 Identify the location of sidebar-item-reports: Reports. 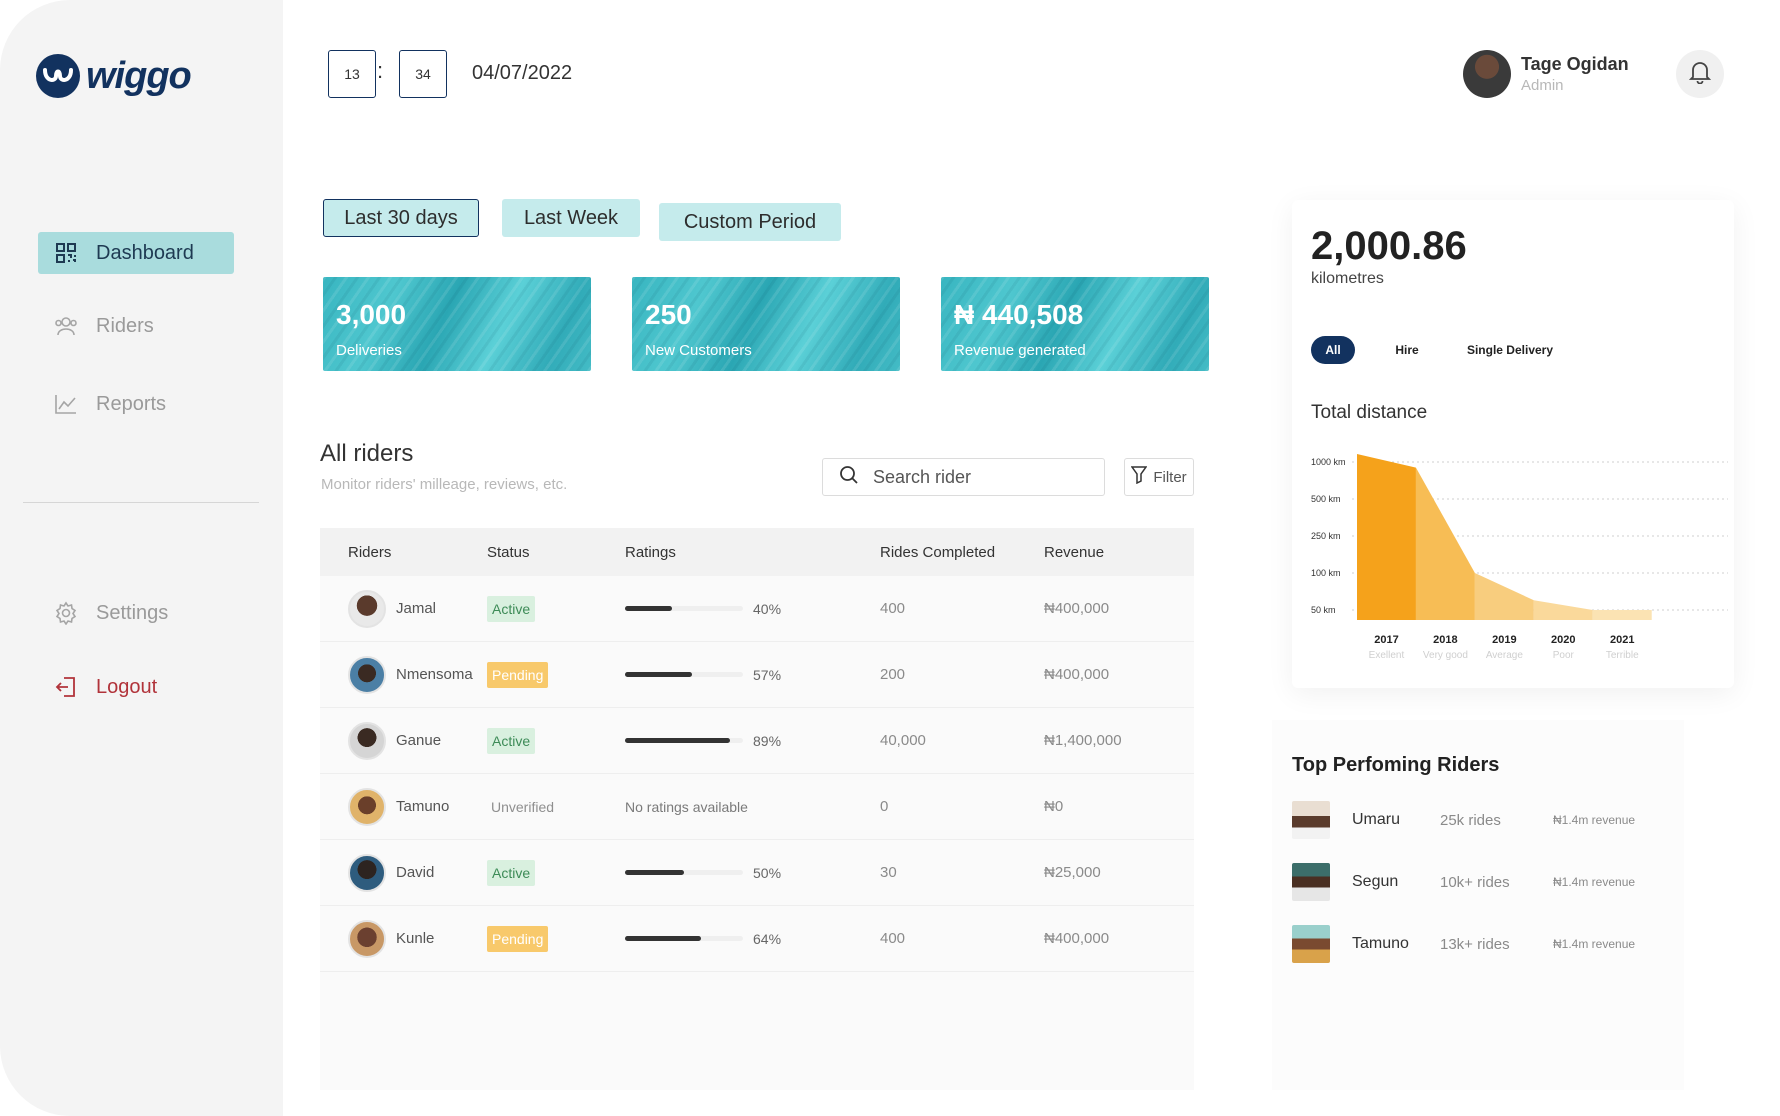
(136, 404).